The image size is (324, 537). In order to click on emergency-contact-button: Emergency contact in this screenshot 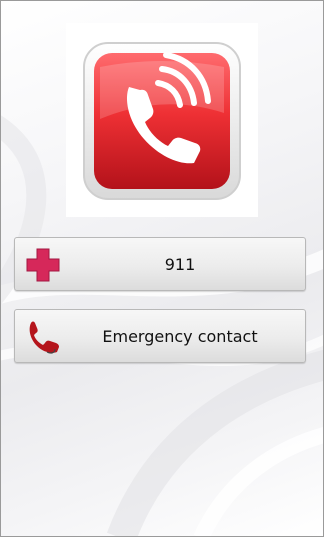, I will do `click(160, 336)`.